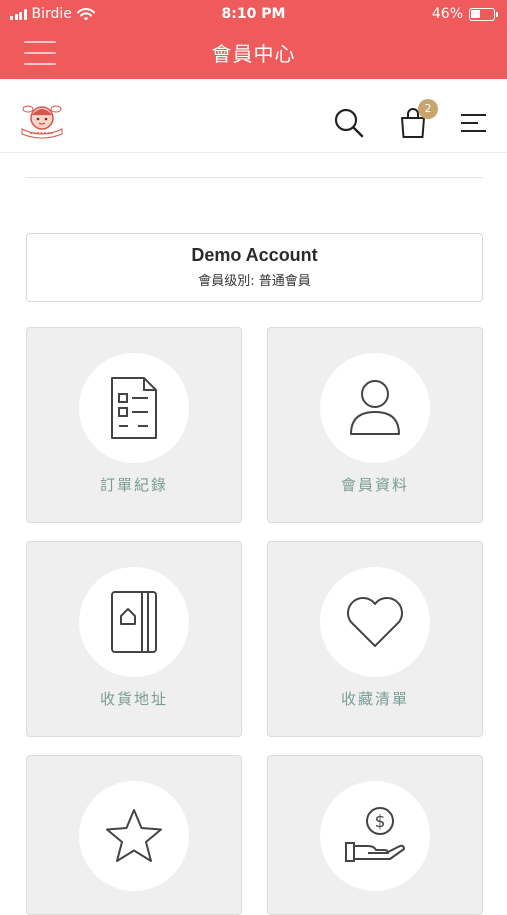 This screenshot has width=507, height=915. Describe the element at coordinates (253, 14) in the screenshot. I see `status-bar: Birdie 8:10 PM 46%` at that location.